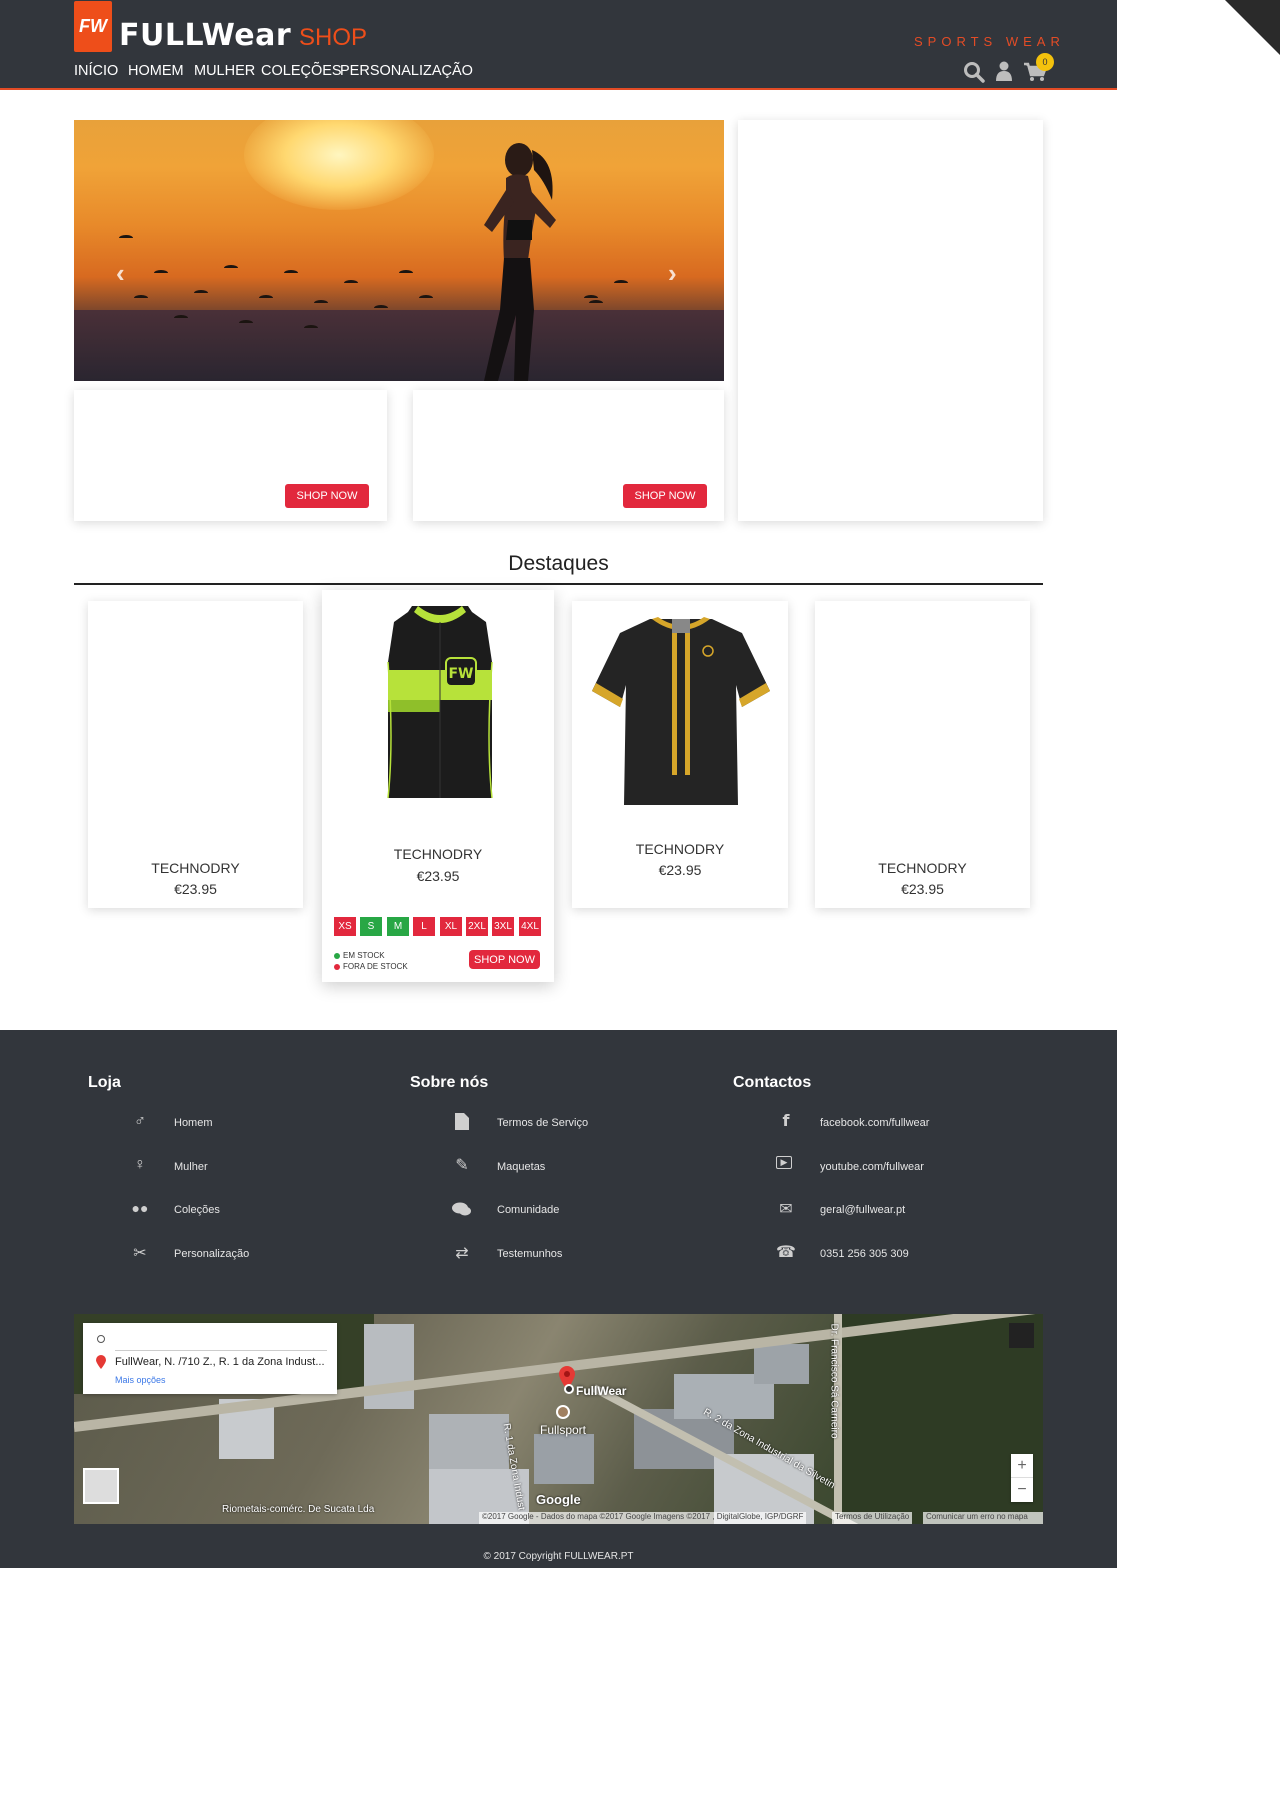 Image resolution: width=1280 pixels, height=1797 pixels. I want to click on map-place-name: Fullsport, so click(563, 1430).